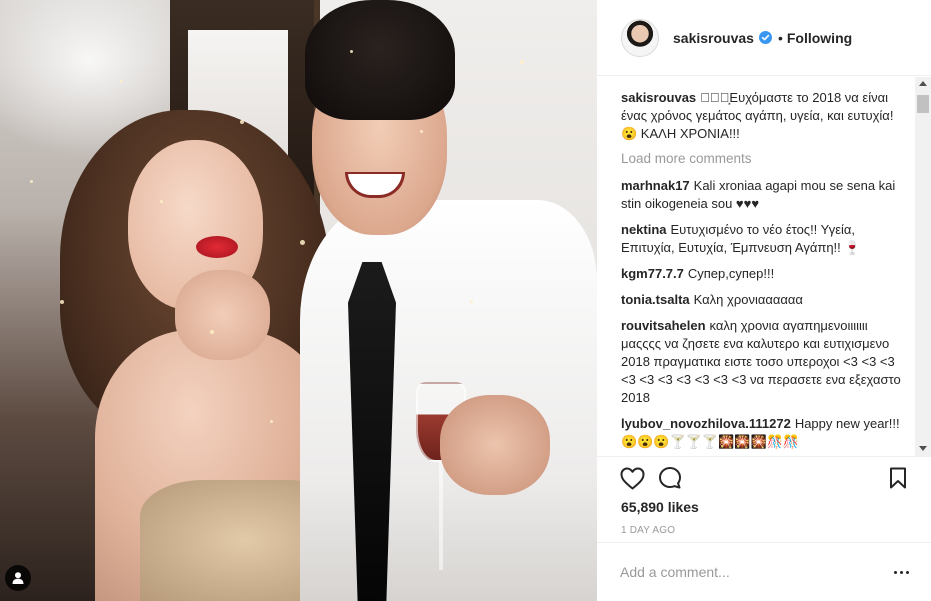 Image resolution: width=931 pixels, height=601 pixels. Describe the element at coordinates (648, 530) in the screenshot. I see `post-timestamp: 1 DAY AGO` at that location.